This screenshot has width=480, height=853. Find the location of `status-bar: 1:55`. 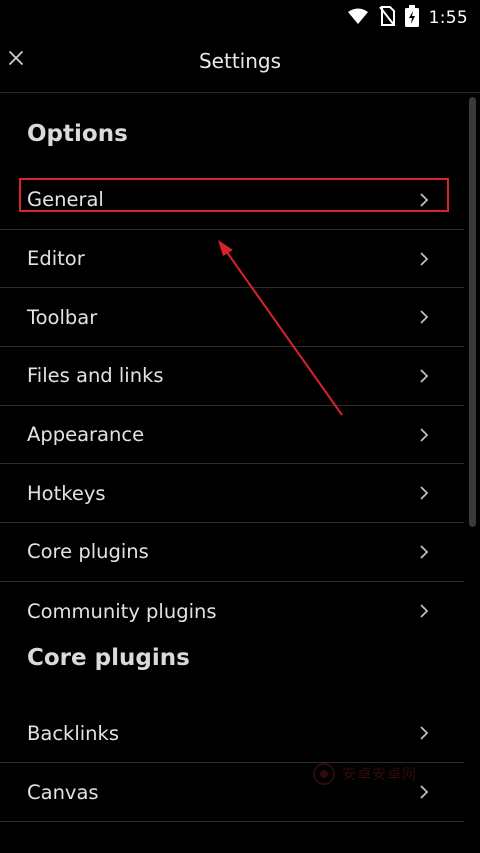

status-bar: 1:55 is located at coordinates (240, 16).